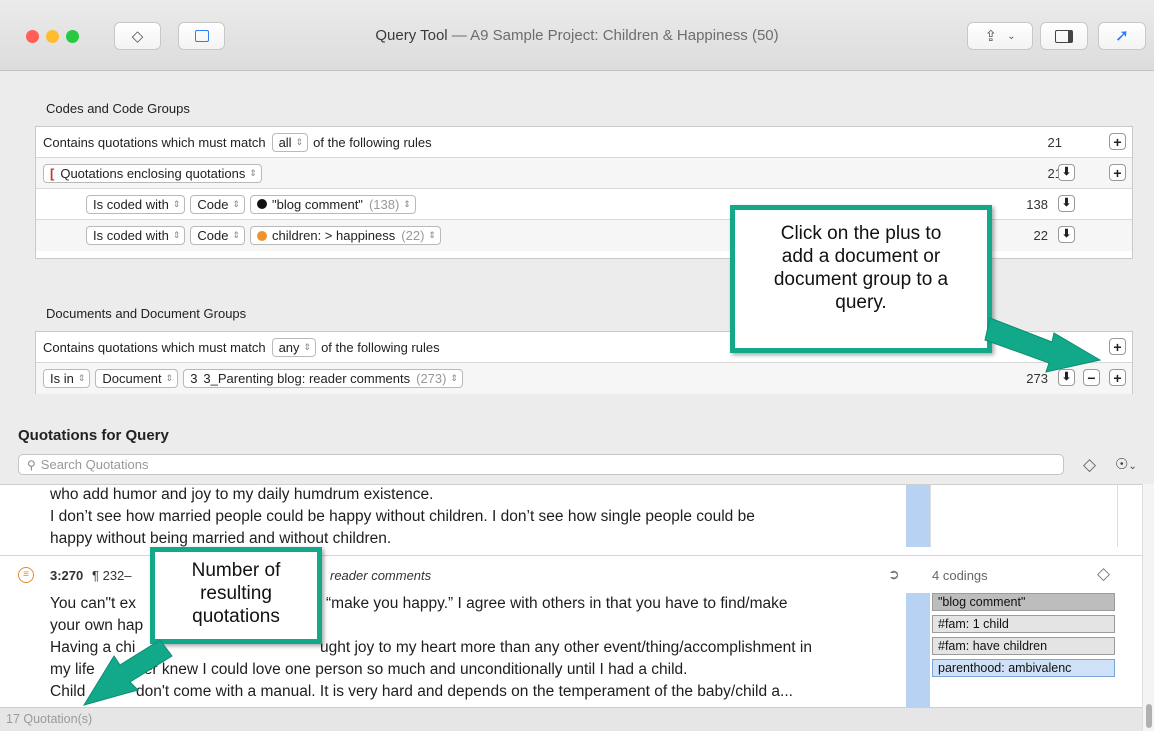 The height and width of the screenshot is (731, 1154). Describe the element at coordinates (1043, 345) in the screenshot. I see `arrow-to-plus` at that location.